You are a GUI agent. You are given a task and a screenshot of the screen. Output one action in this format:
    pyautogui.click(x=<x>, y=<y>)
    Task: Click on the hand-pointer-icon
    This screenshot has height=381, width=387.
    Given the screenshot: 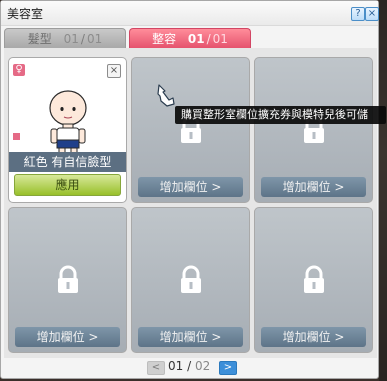 What is the action you would take?
    pyautogui.click(x=166, y=95)
    